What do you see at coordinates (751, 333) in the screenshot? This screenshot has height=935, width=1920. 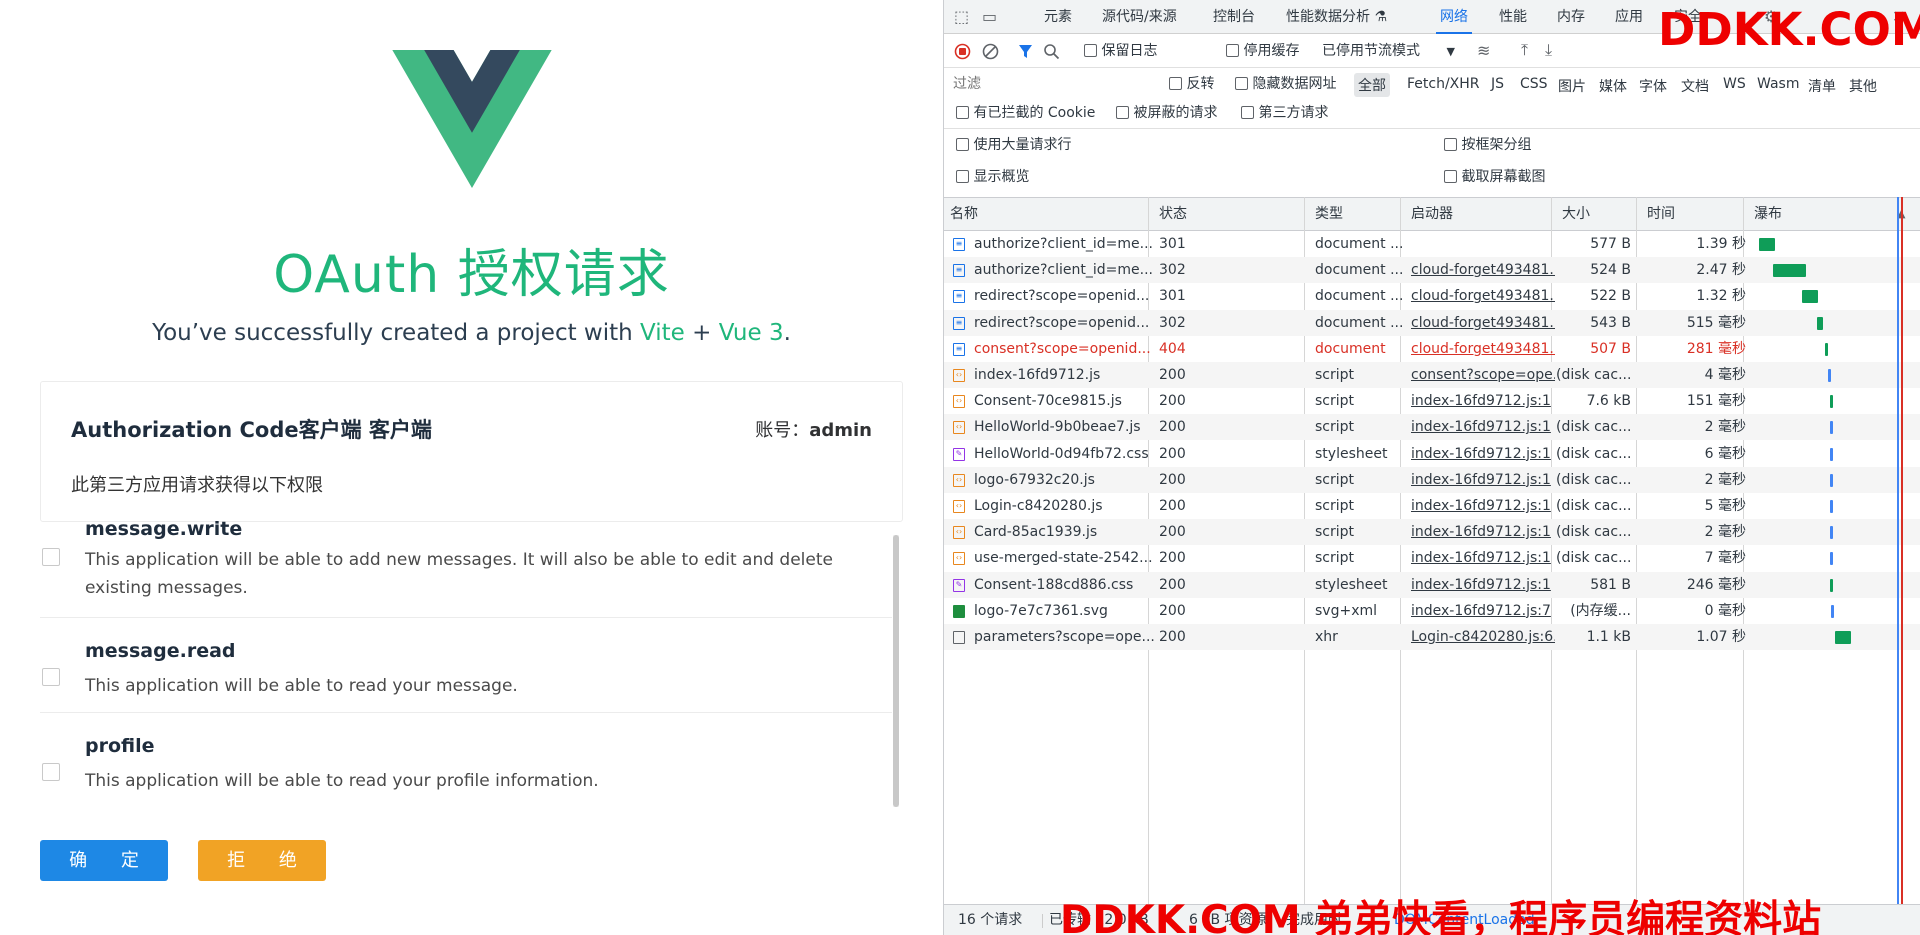 I see `vue-link: Vue 3` at bounding box center [751, 333].